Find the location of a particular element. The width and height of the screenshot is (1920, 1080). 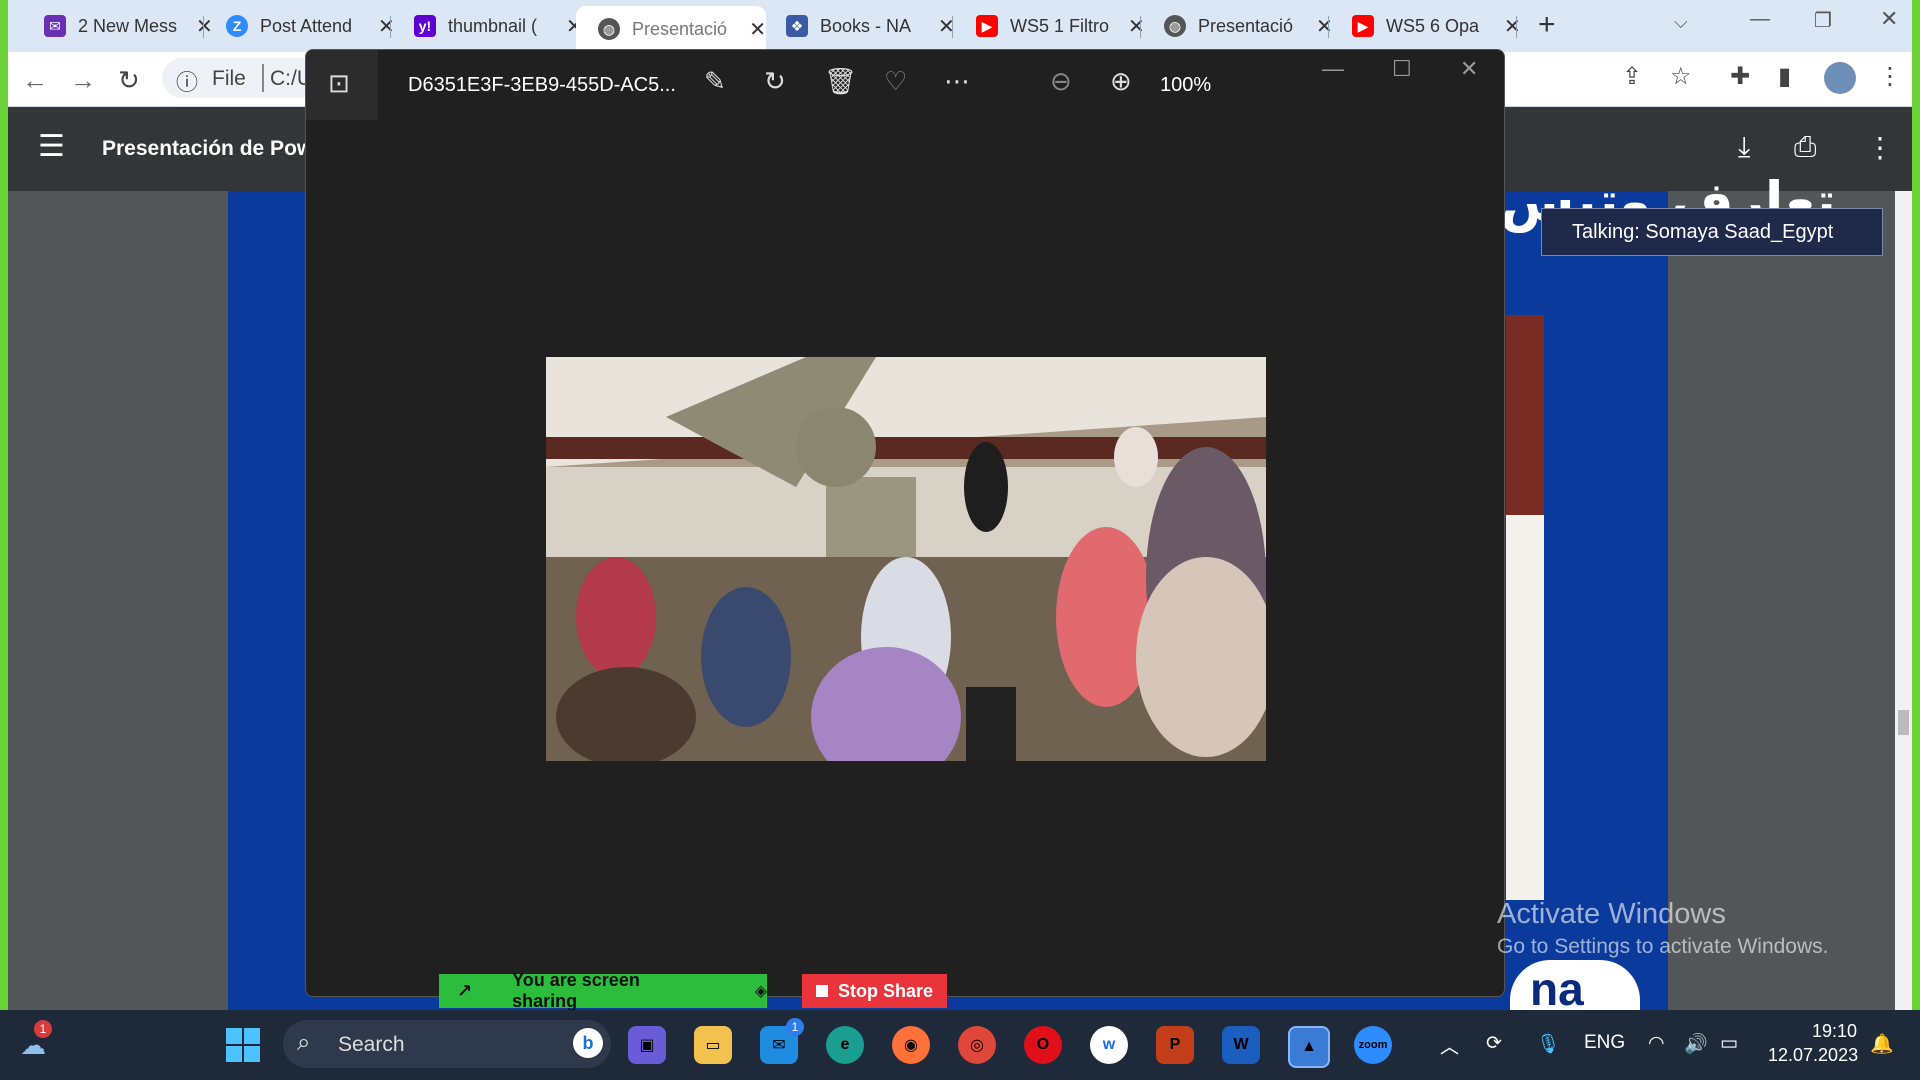

browser-tab-youtube-ws5-6: ▶ WS5 6 Opa ✕ is located at coordinates (1425, 26).